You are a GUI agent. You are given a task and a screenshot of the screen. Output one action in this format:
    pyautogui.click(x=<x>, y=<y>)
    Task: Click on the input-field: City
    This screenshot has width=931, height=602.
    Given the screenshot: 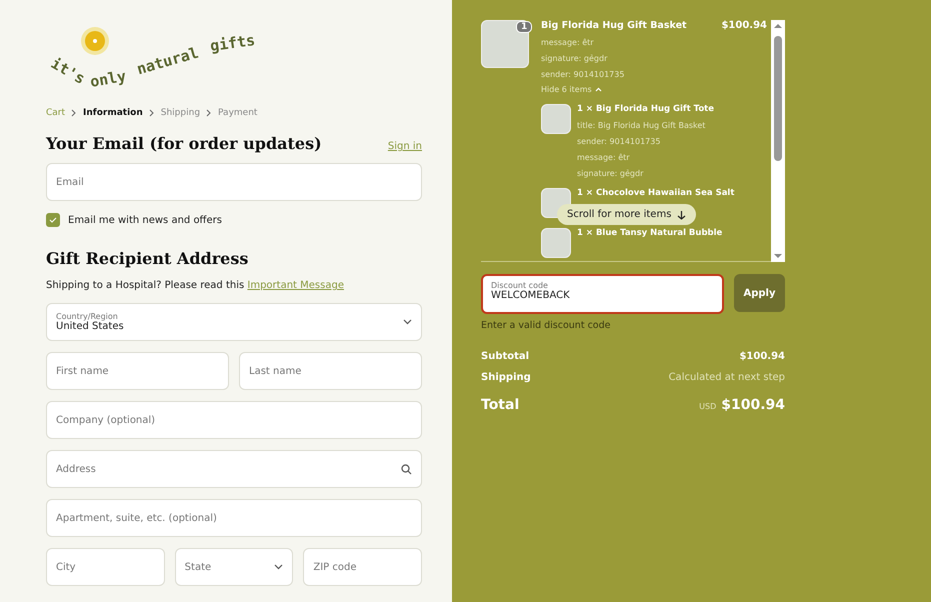 What is the action you would take?
    pyautogui.click(x=105, y=567)
    